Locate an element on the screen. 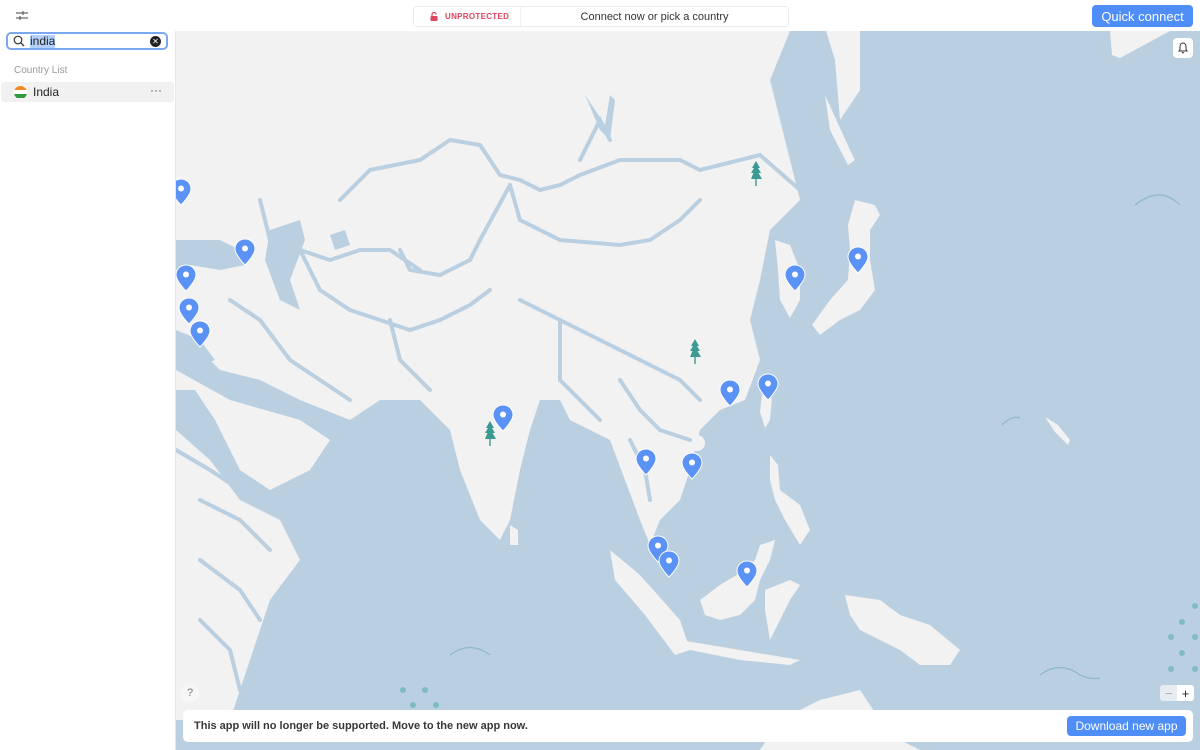  country-list-heading: Country List is located at coordinates (41, 70).